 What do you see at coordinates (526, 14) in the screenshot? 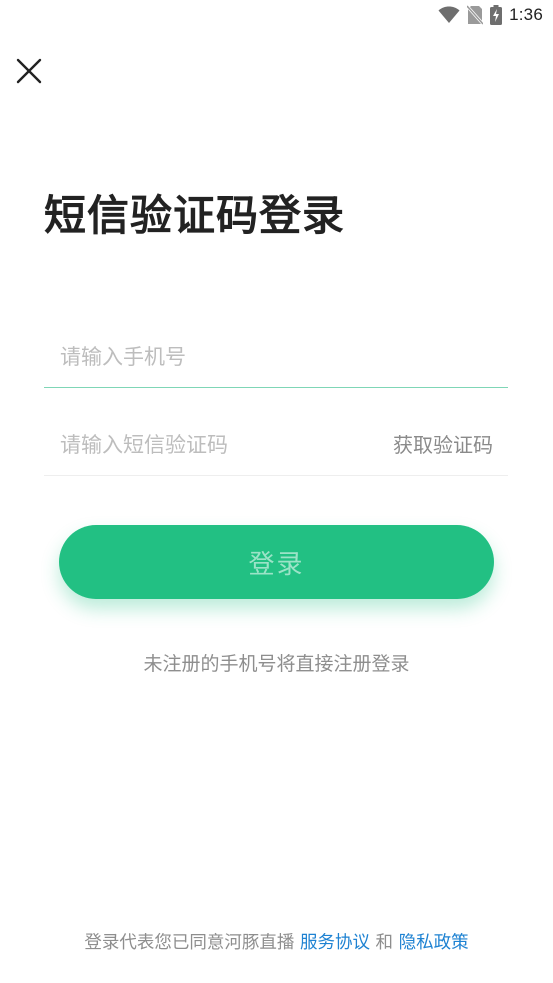
I see `status-time: 1:36` at bounding box center [526, 14].